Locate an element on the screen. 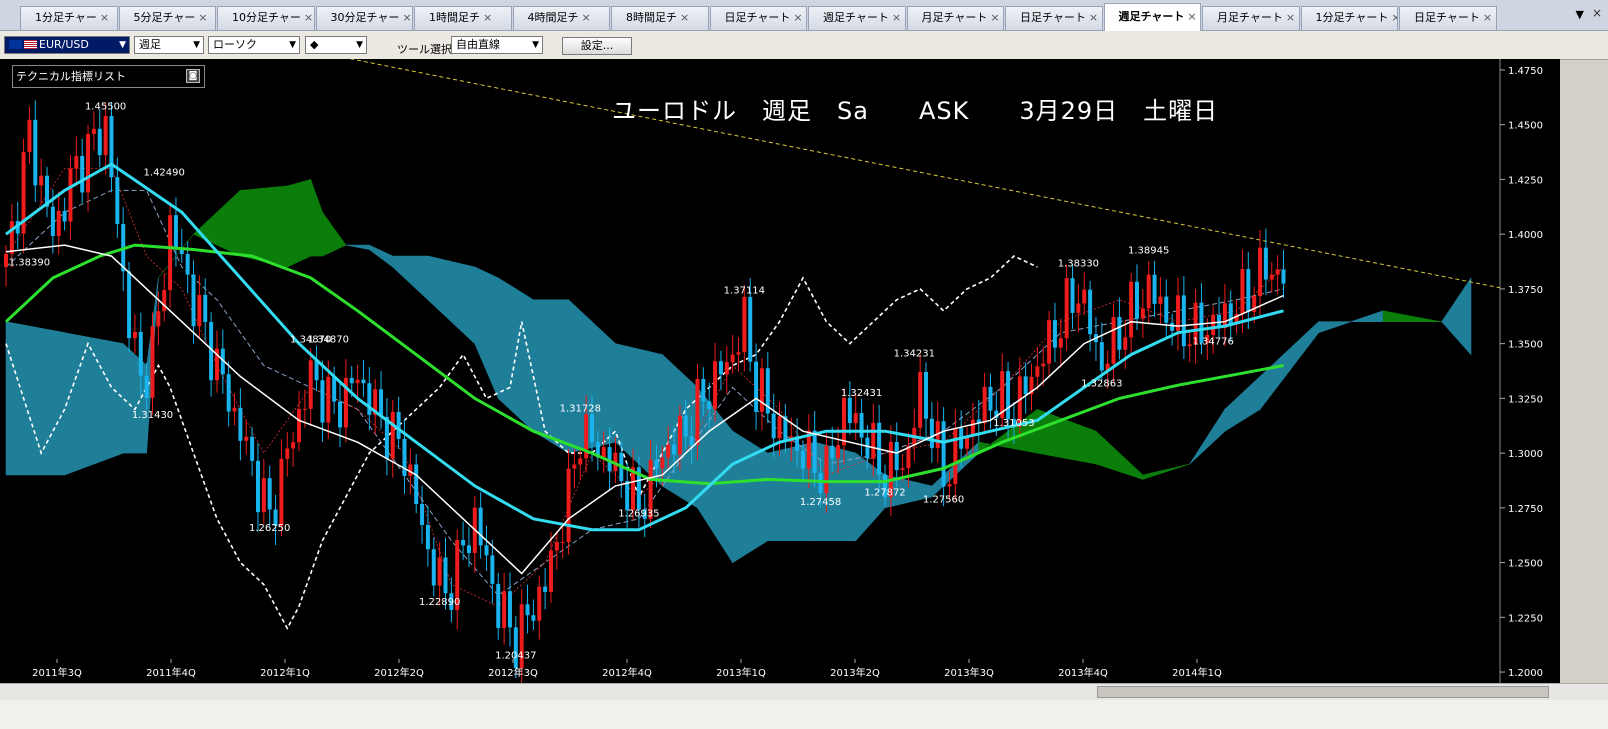 Image resolution: width=1608 pixels, height=729 pixels. draw-tool-select: 自由直線 ▼ is located at coordinates (497, 45).